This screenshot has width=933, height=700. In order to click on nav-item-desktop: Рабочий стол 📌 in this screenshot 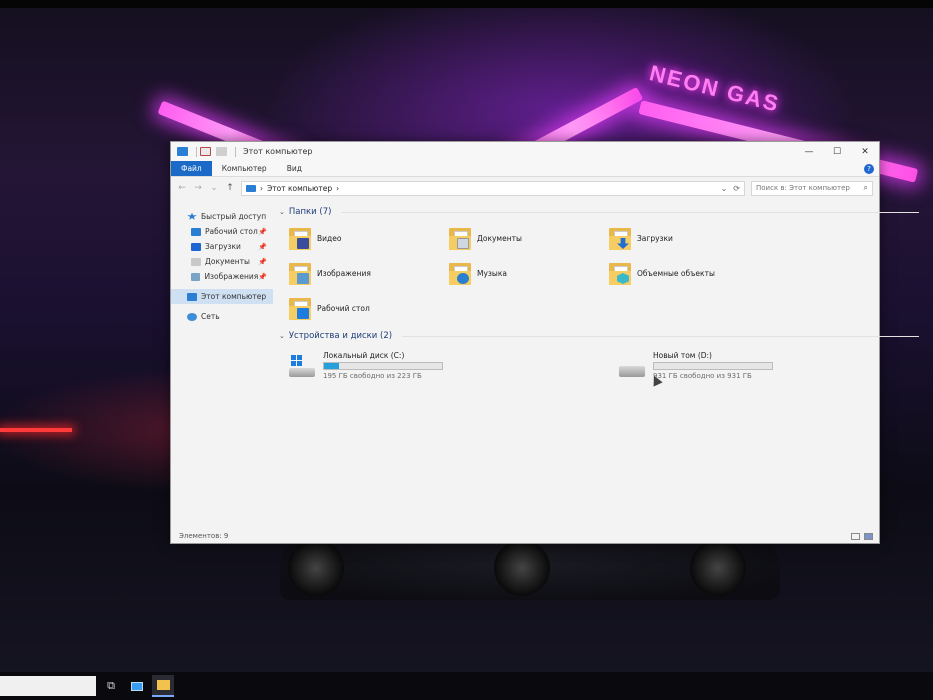, I will do `click(222, 231)`.